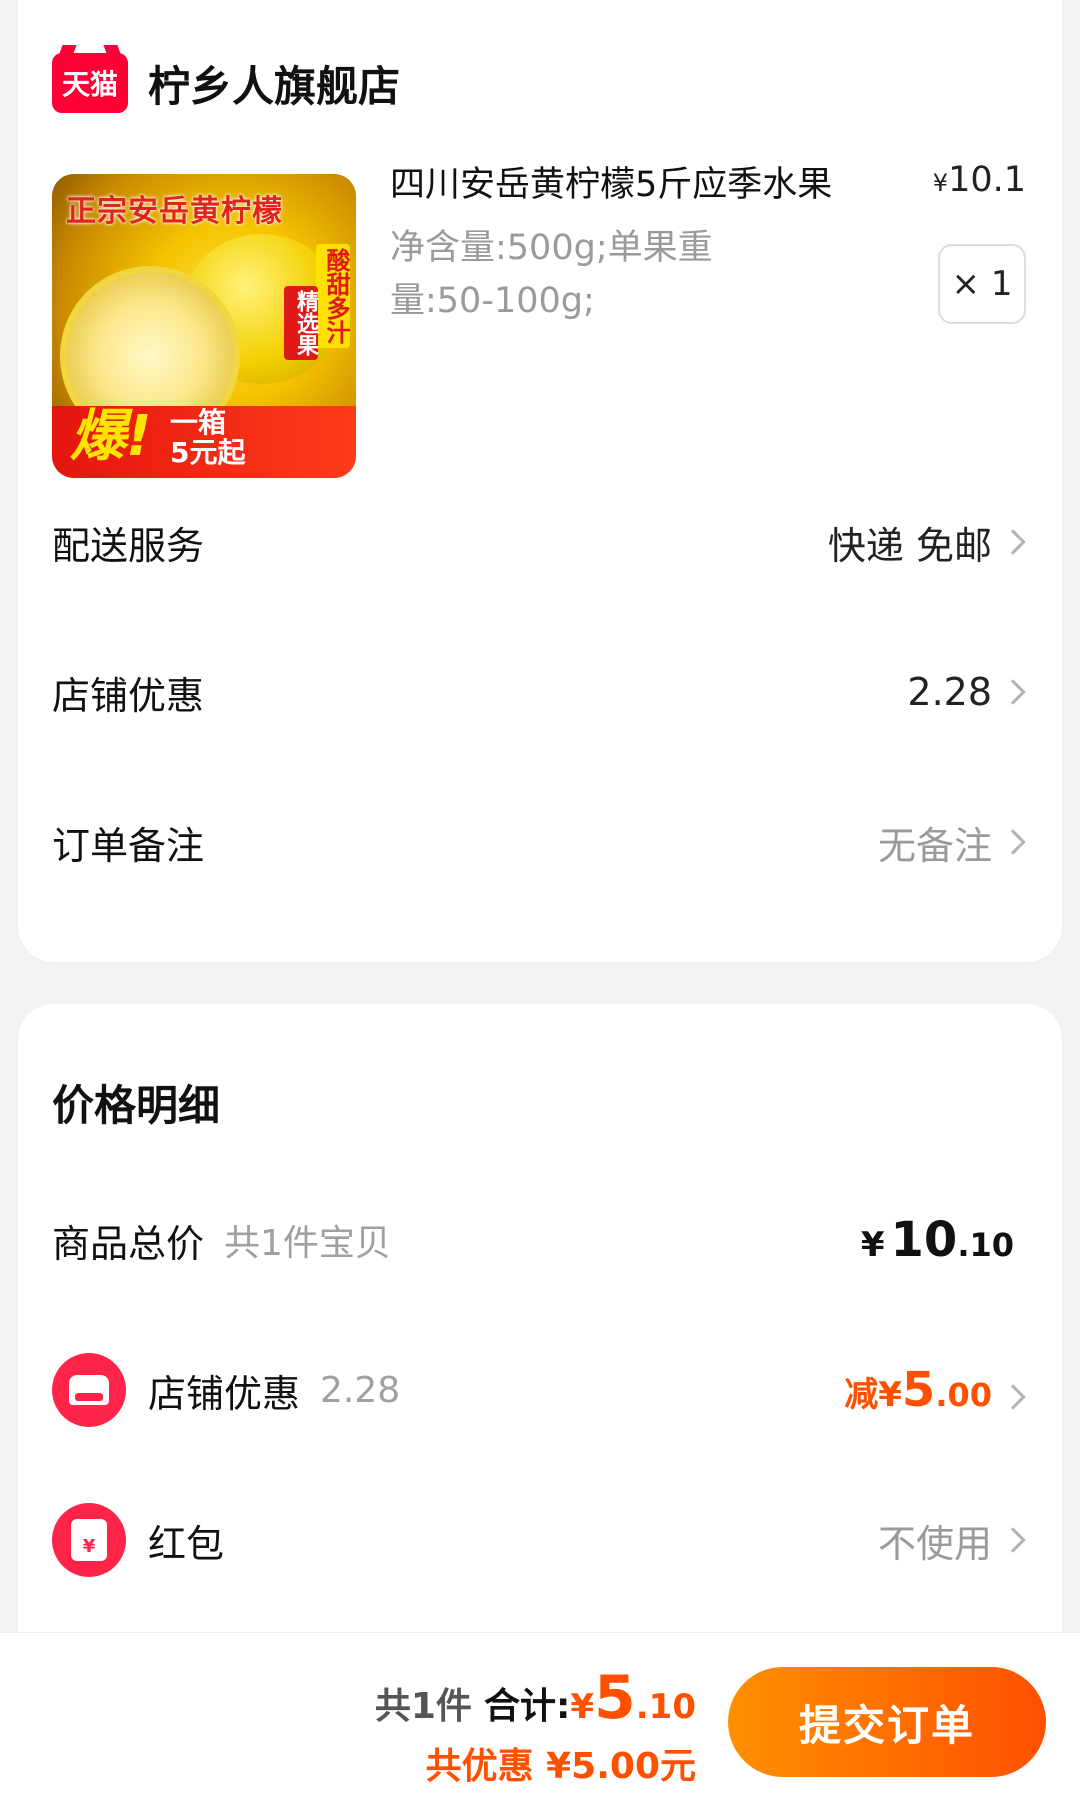 The height and width of the screenshot is (1809, 1080). Describe the element at coordinates (940, 183) in the screenshot. I see `price-symbol: ¥` at that location.